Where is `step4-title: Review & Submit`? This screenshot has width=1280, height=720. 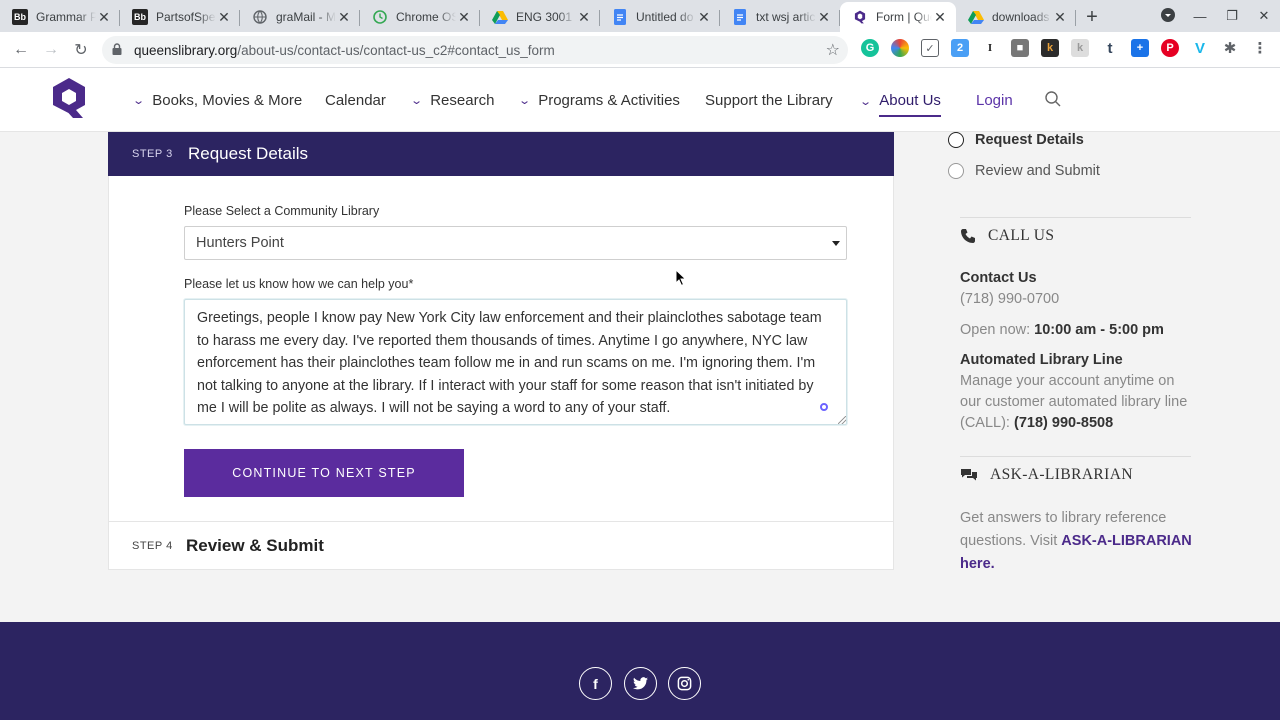 step4-title: Review & Submit is located at coordinates (255, 545).